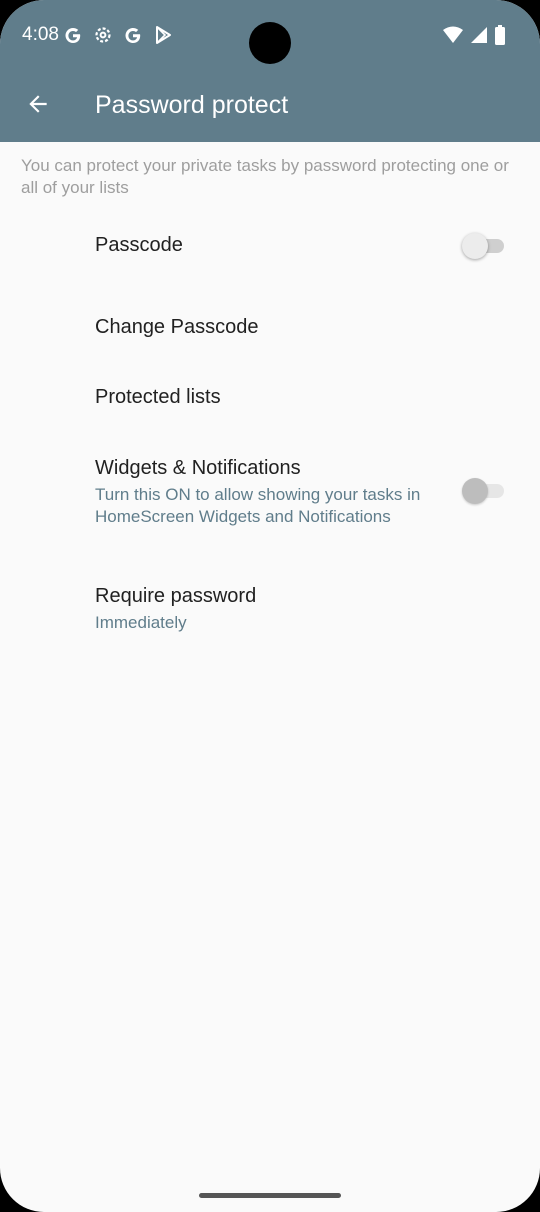 This screenshot has width=540, height=1212. I want to click on cell-signal-icon, so click(479, 37).